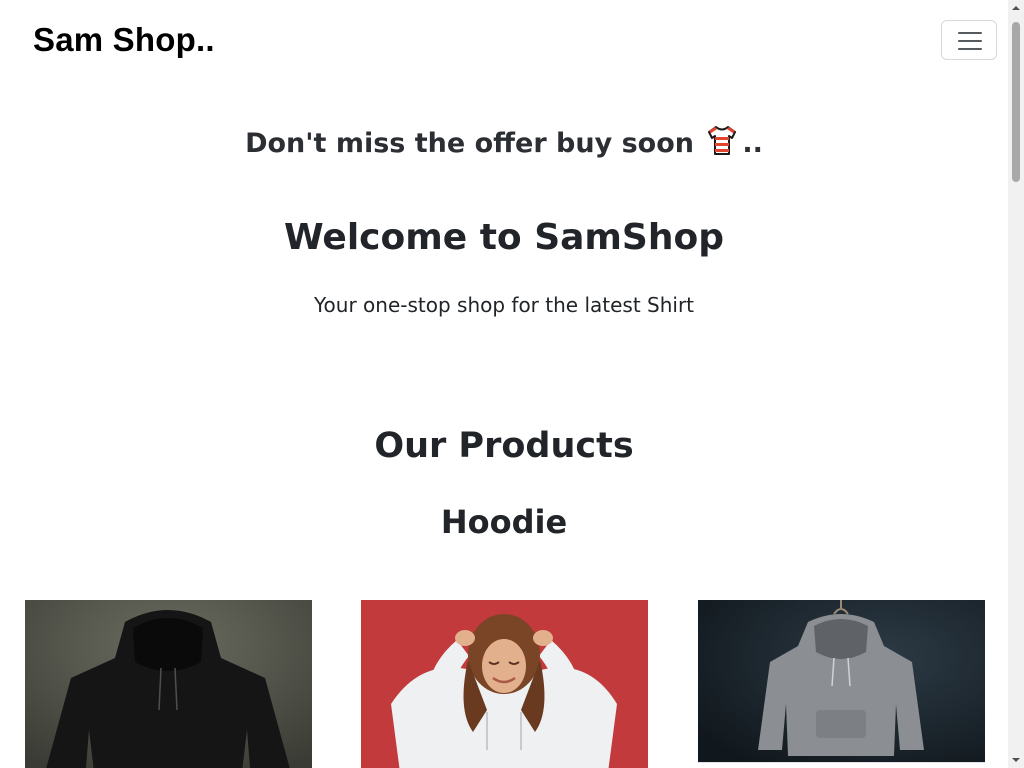 This screenshot has height=768, width=1024. What do you see at coordinates (504, 305) in the screenshot?
I see `tagline: Your one-stop shop for the latest Shirt` at bounding box center [504, 305].